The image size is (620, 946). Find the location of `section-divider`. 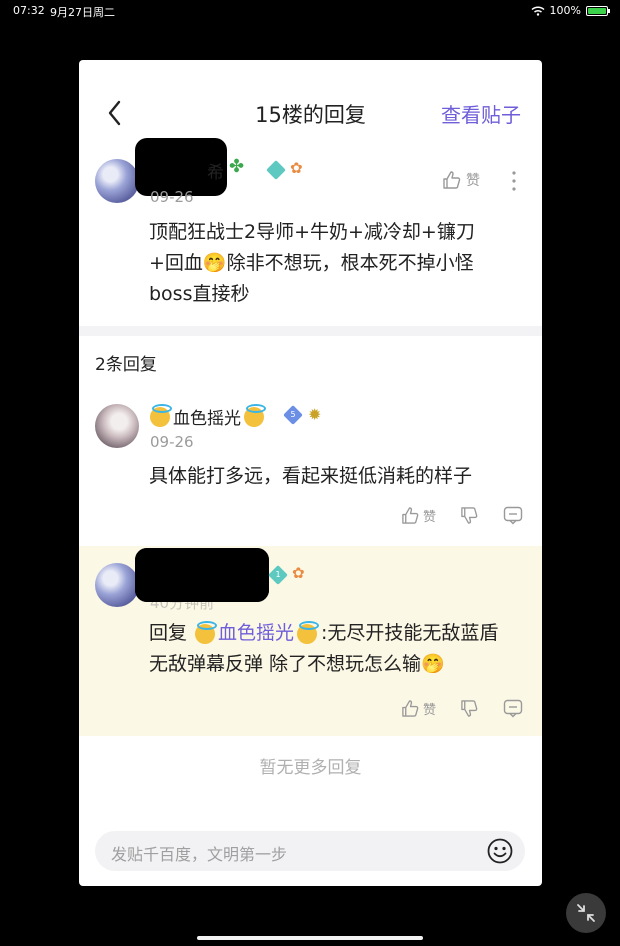

section-divider is located at coordinates (310, 331).